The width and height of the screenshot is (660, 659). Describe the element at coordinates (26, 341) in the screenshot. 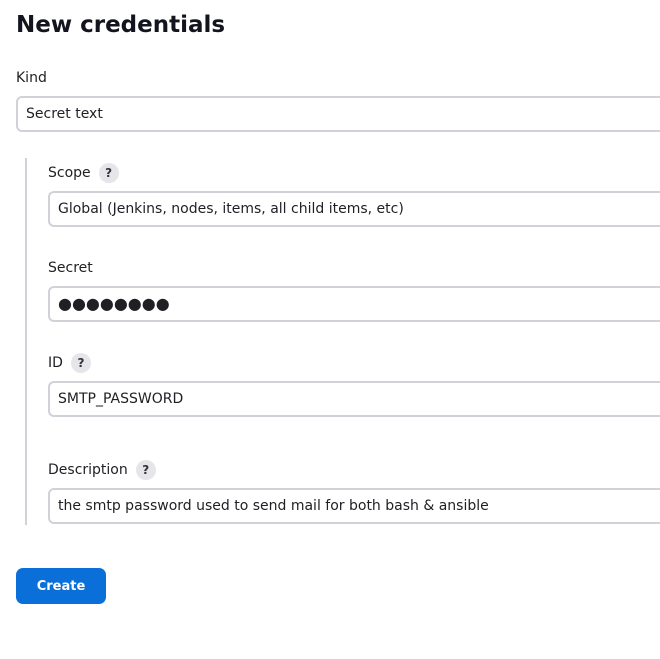

I see `credential-fields-group-rule` at that location.